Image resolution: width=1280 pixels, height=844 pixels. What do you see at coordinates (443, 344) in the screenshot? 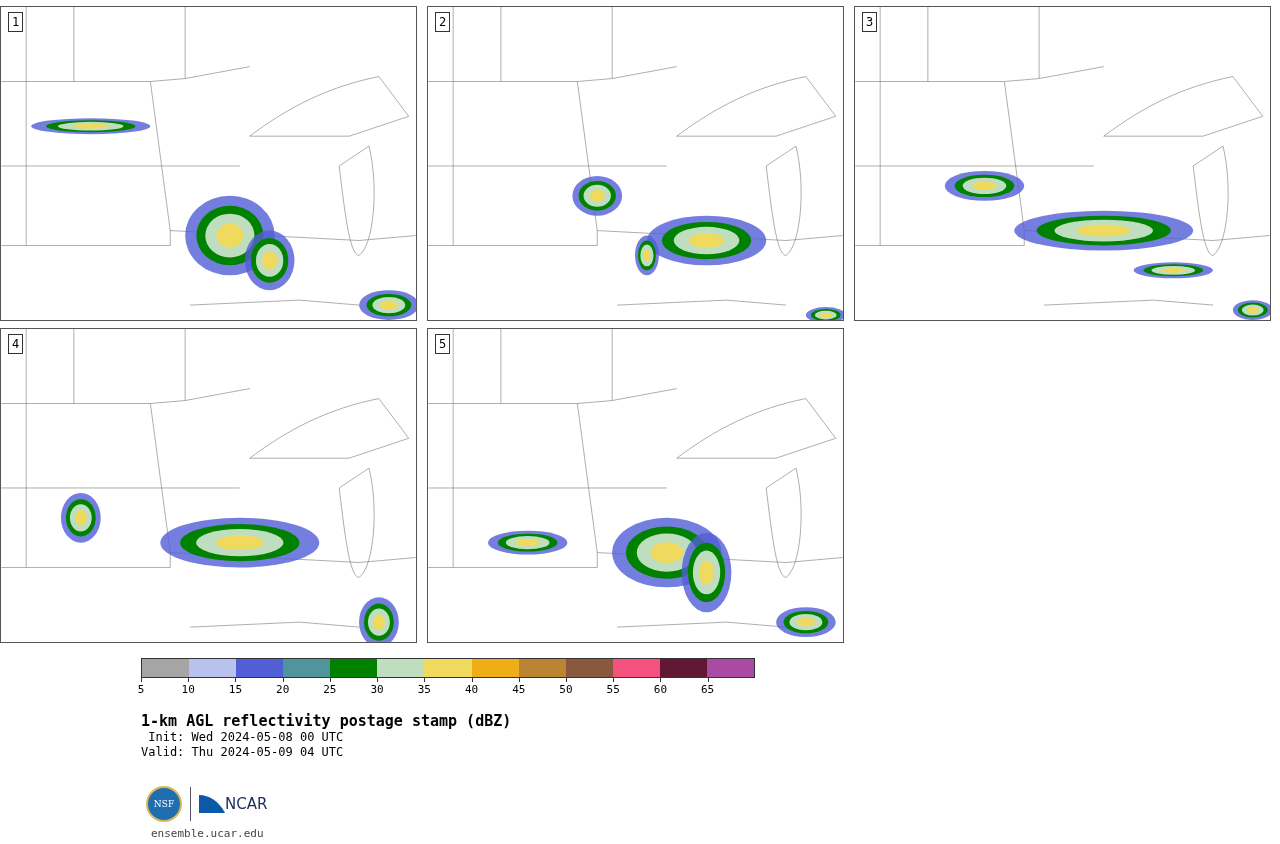
I see `panel-number: 5` at bounding box center [443, 344].